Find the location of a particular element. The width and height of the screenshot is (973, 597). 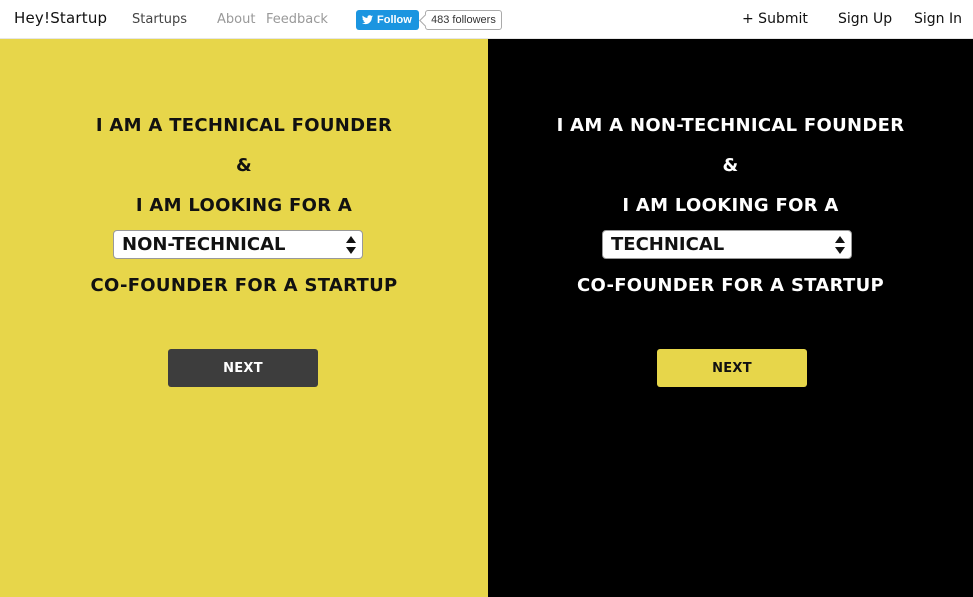

twitter-follow-button: Follow is located at coordinates (387, 20).